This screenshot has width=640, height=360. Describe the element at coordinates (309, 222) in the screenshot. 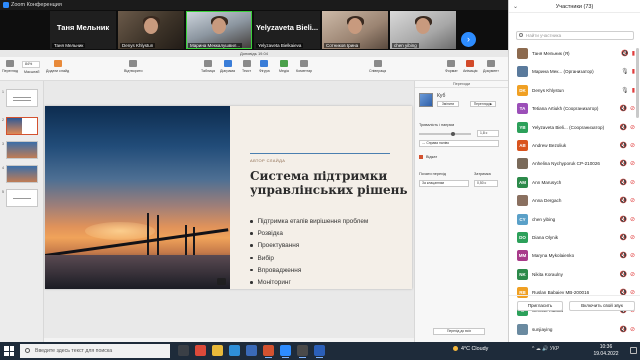

I see `bullet-item: Підтримка етапів вирішення проблем` at that location.